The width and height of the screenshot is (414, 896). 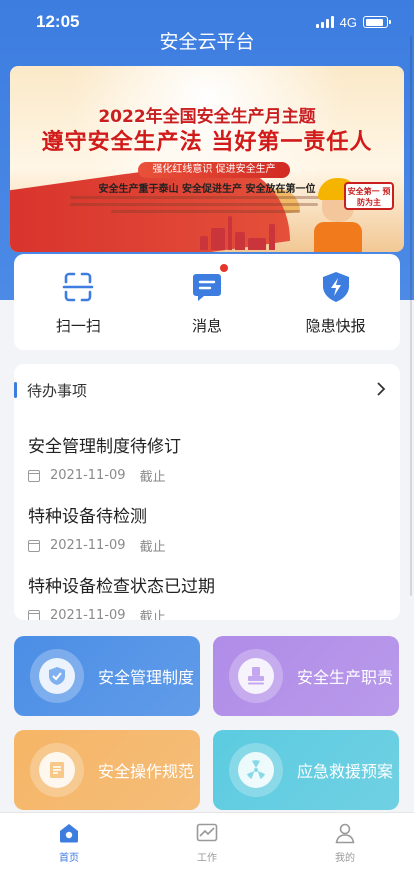 I want to click on hazard-report-button: 隐患快报, so click(x=336, y=302).